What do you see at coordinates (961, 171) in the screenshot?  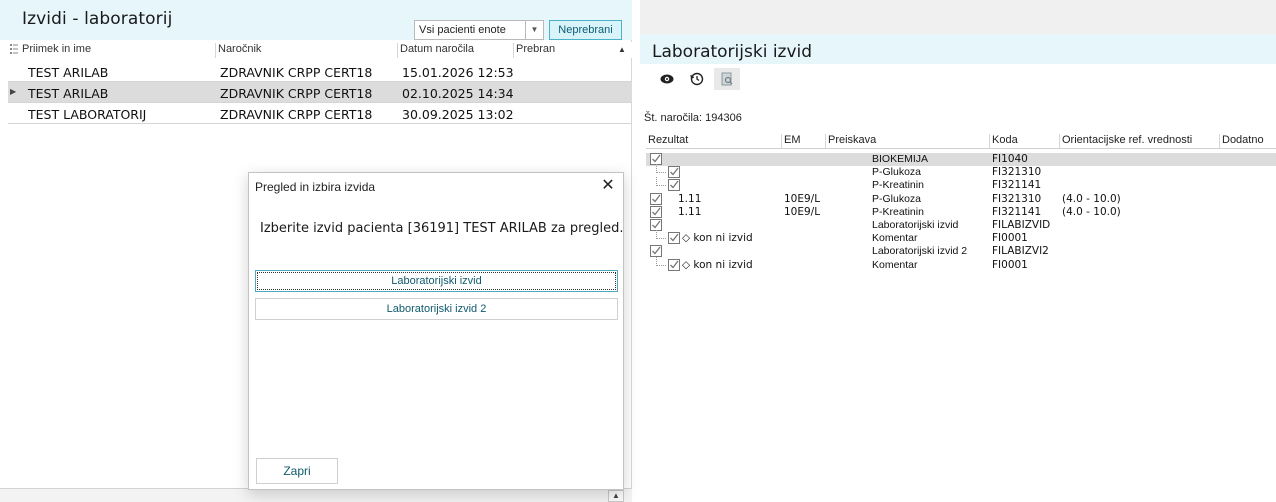 I see `result-row: P-Glukoza FI321310` at bounding box center [961, 171].